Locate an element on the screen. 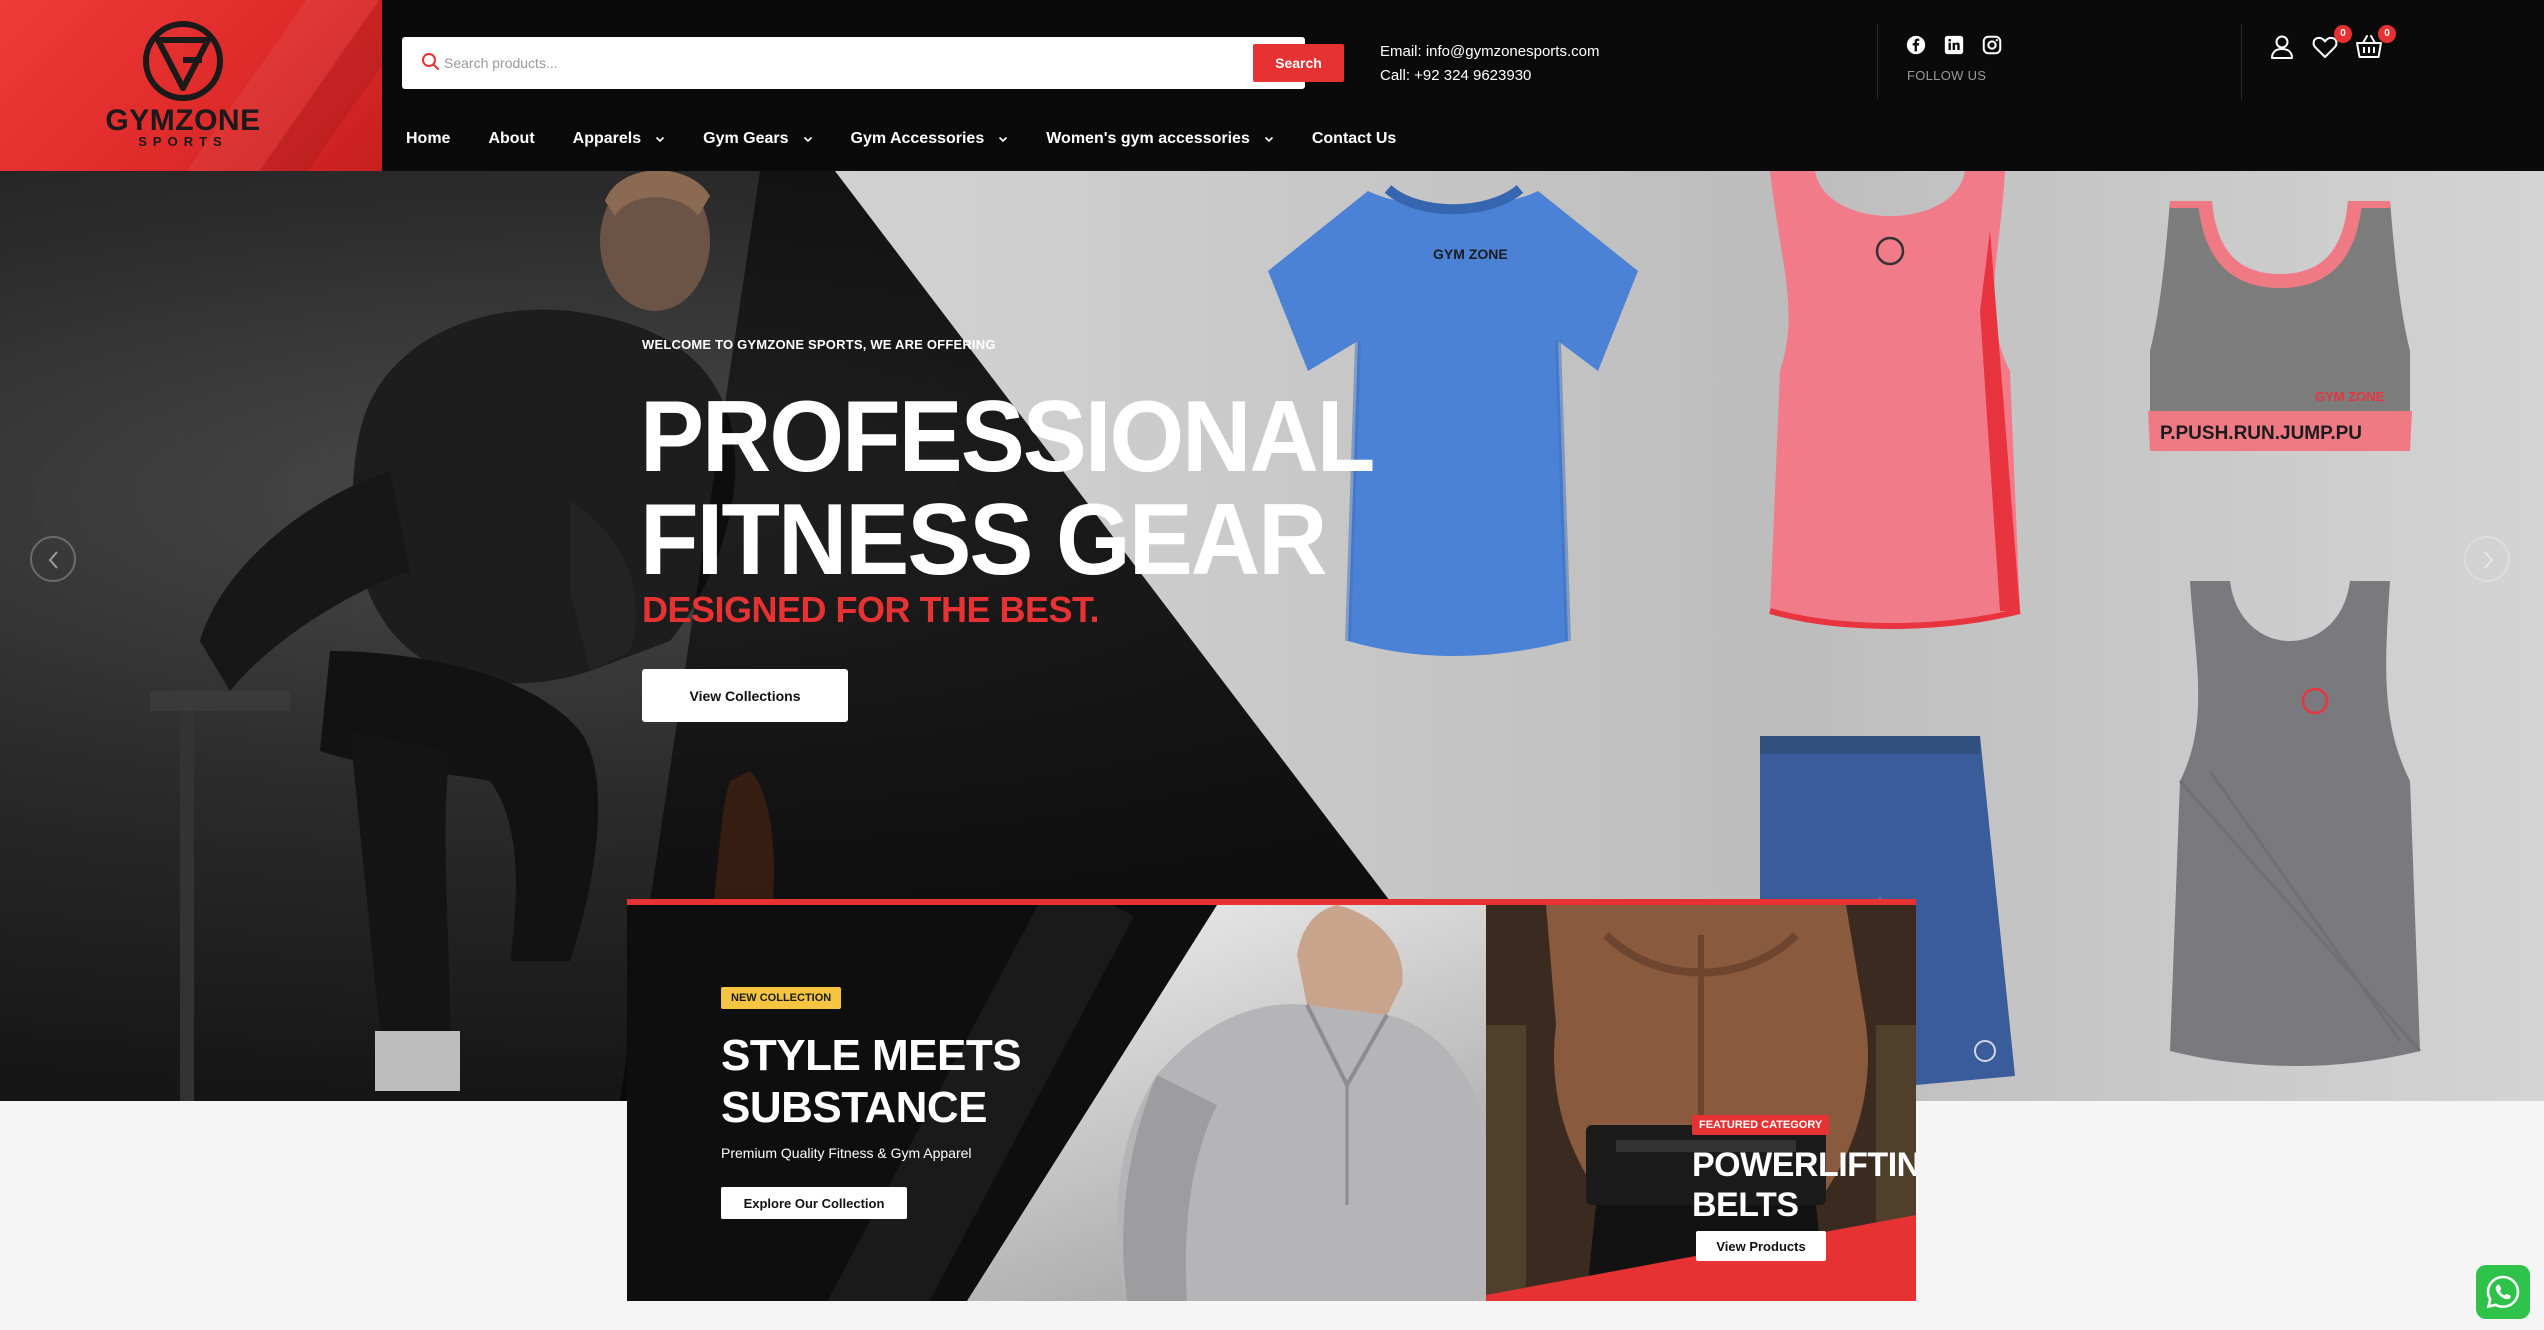 This screenshot has height=1330, width=2544. search-icon is located at coordinates (430, 61).